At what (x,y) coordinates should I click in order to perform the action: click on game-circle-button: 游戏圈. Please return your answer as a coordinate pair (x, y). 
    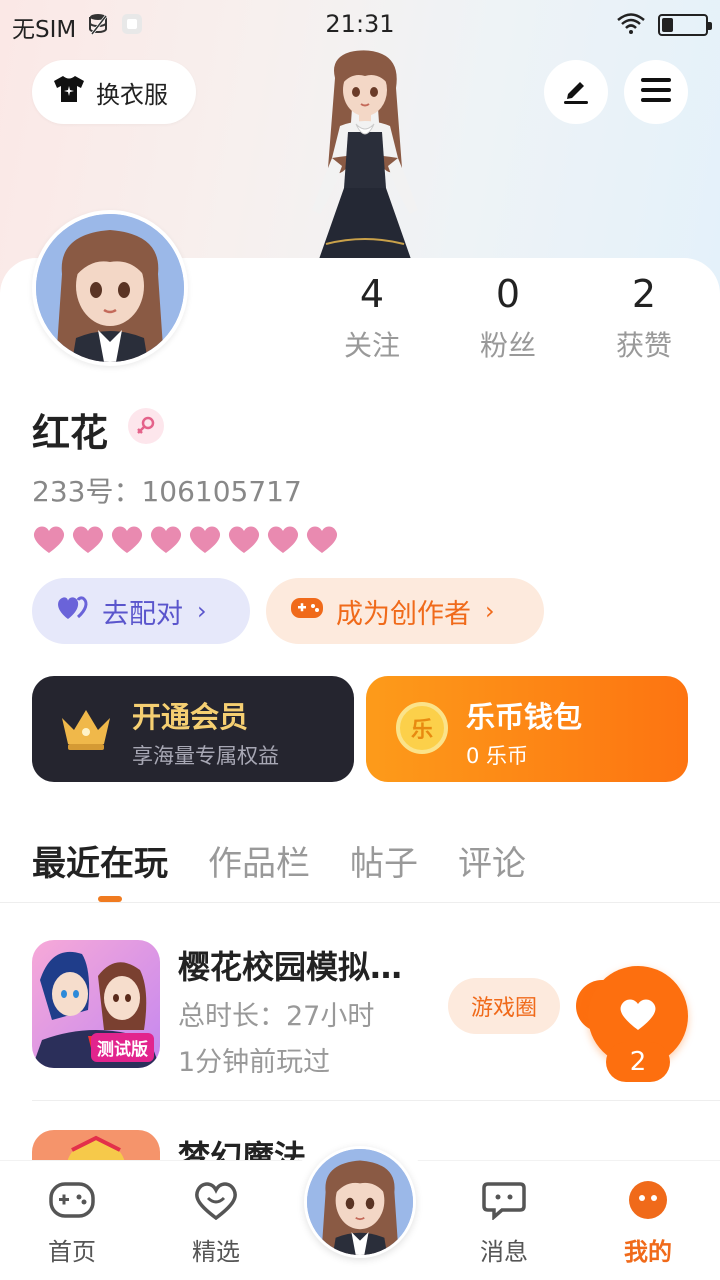
    Looking at the image, I should click on (504, 1006).